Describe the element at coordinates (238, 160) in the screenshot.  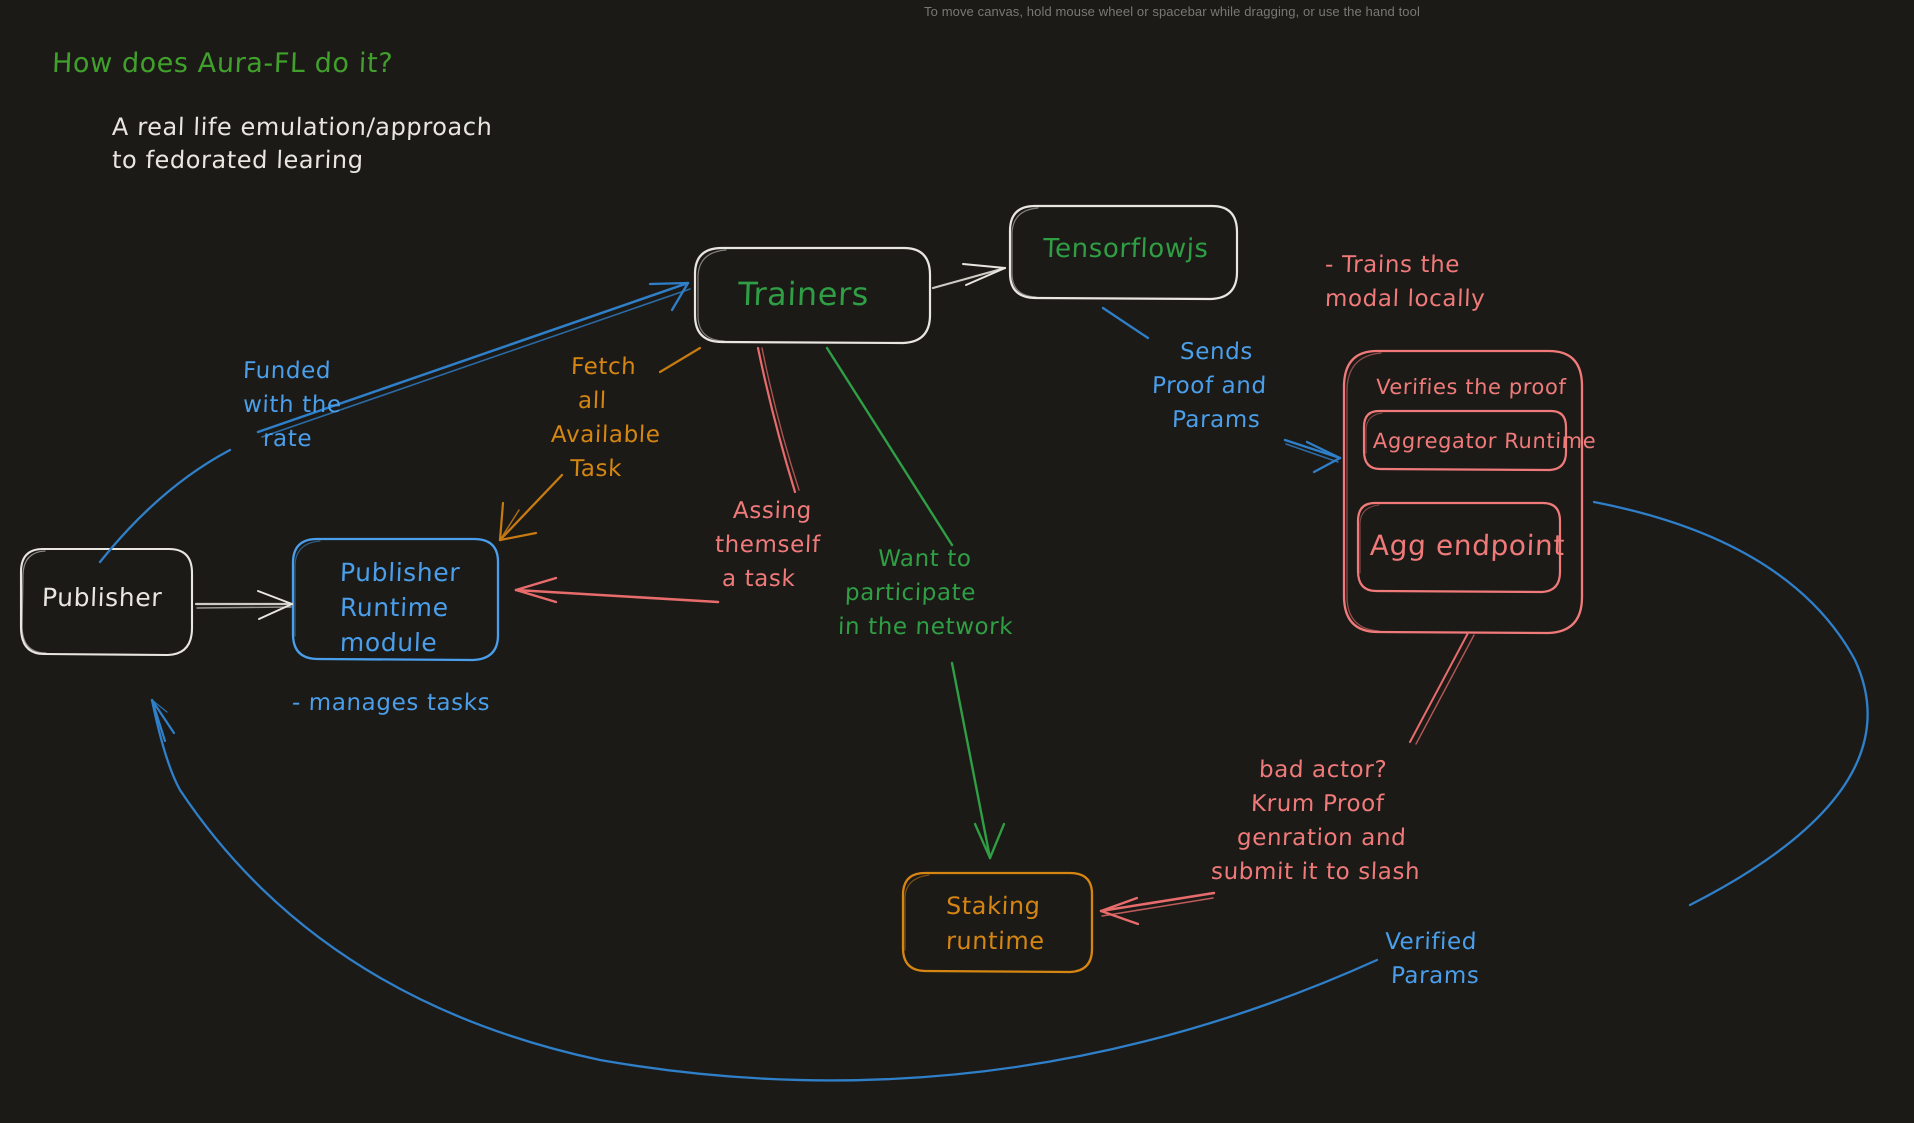
I see `subtitle-line-2: to fedorated learing` at that location.